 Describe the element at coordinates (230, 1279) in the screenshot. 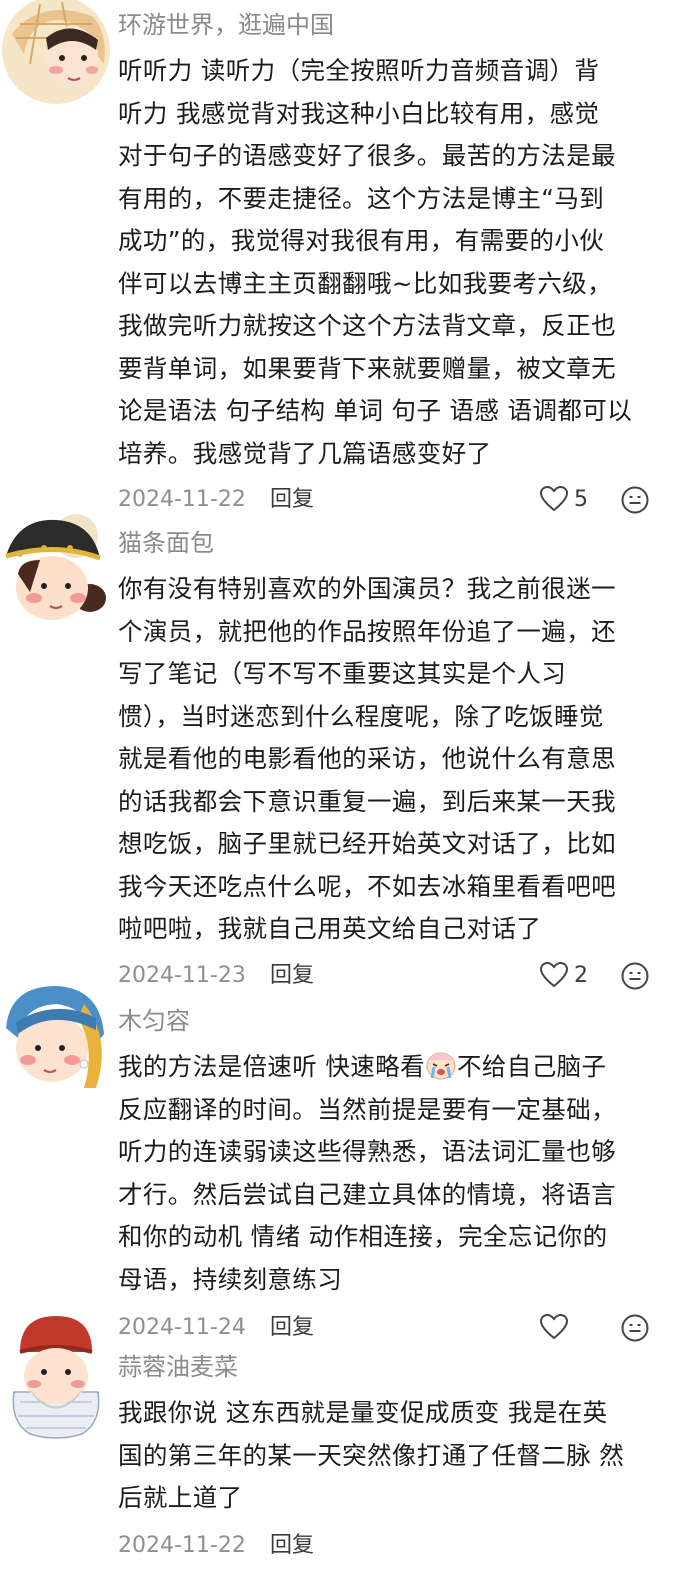

I see `comment-line: 母语，持续刻意练习` at that location.